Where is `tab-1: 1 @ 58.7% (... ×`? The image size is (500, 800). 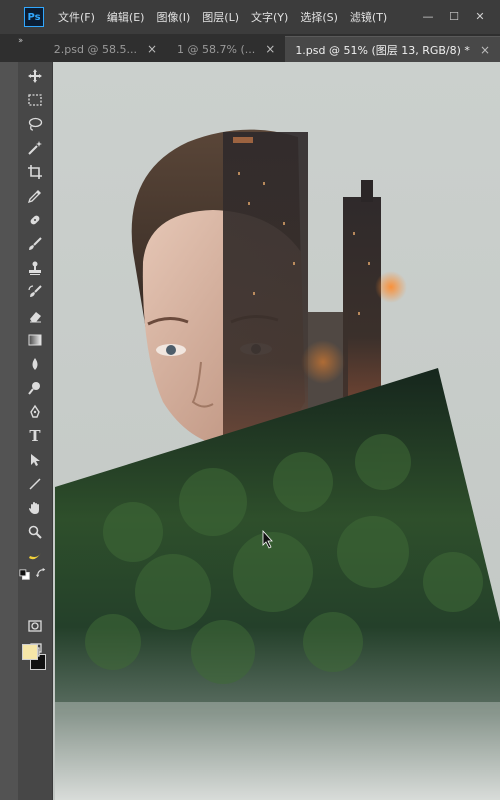
tab-1: 1 @ 58.7% (... × is located at coordinates (226, 49).